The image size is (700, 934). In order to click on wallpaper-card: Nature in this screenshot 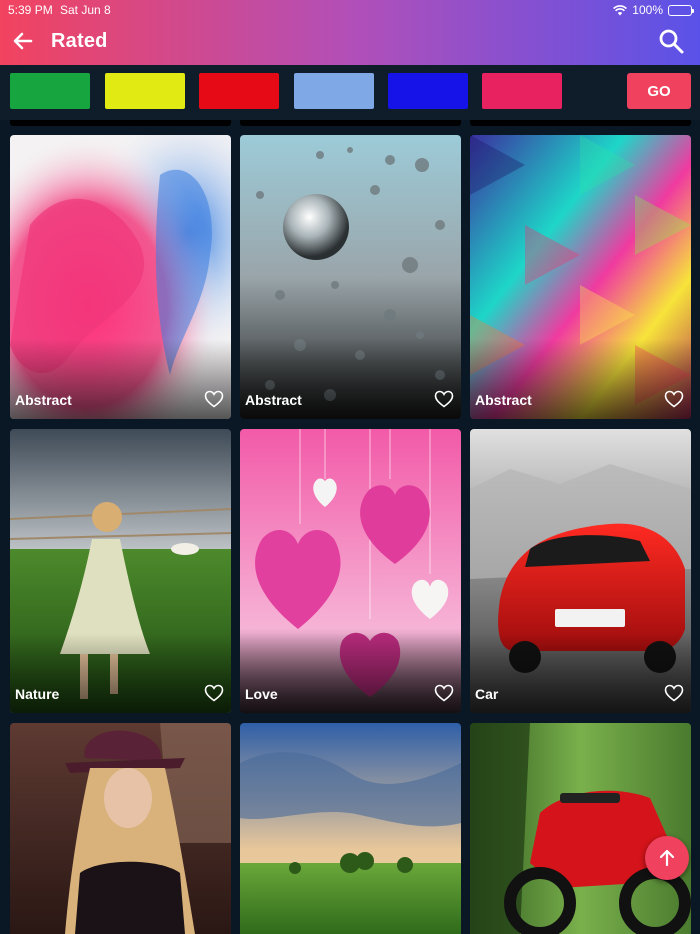, I will do `click(120, 571)`.